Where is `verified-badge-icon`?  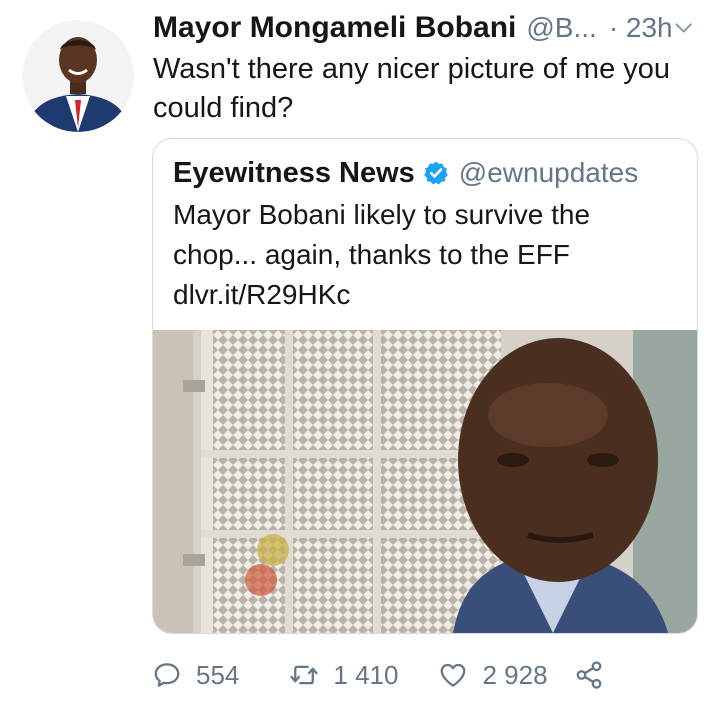
verified-badge-icon is located at coordinates (435, 173).